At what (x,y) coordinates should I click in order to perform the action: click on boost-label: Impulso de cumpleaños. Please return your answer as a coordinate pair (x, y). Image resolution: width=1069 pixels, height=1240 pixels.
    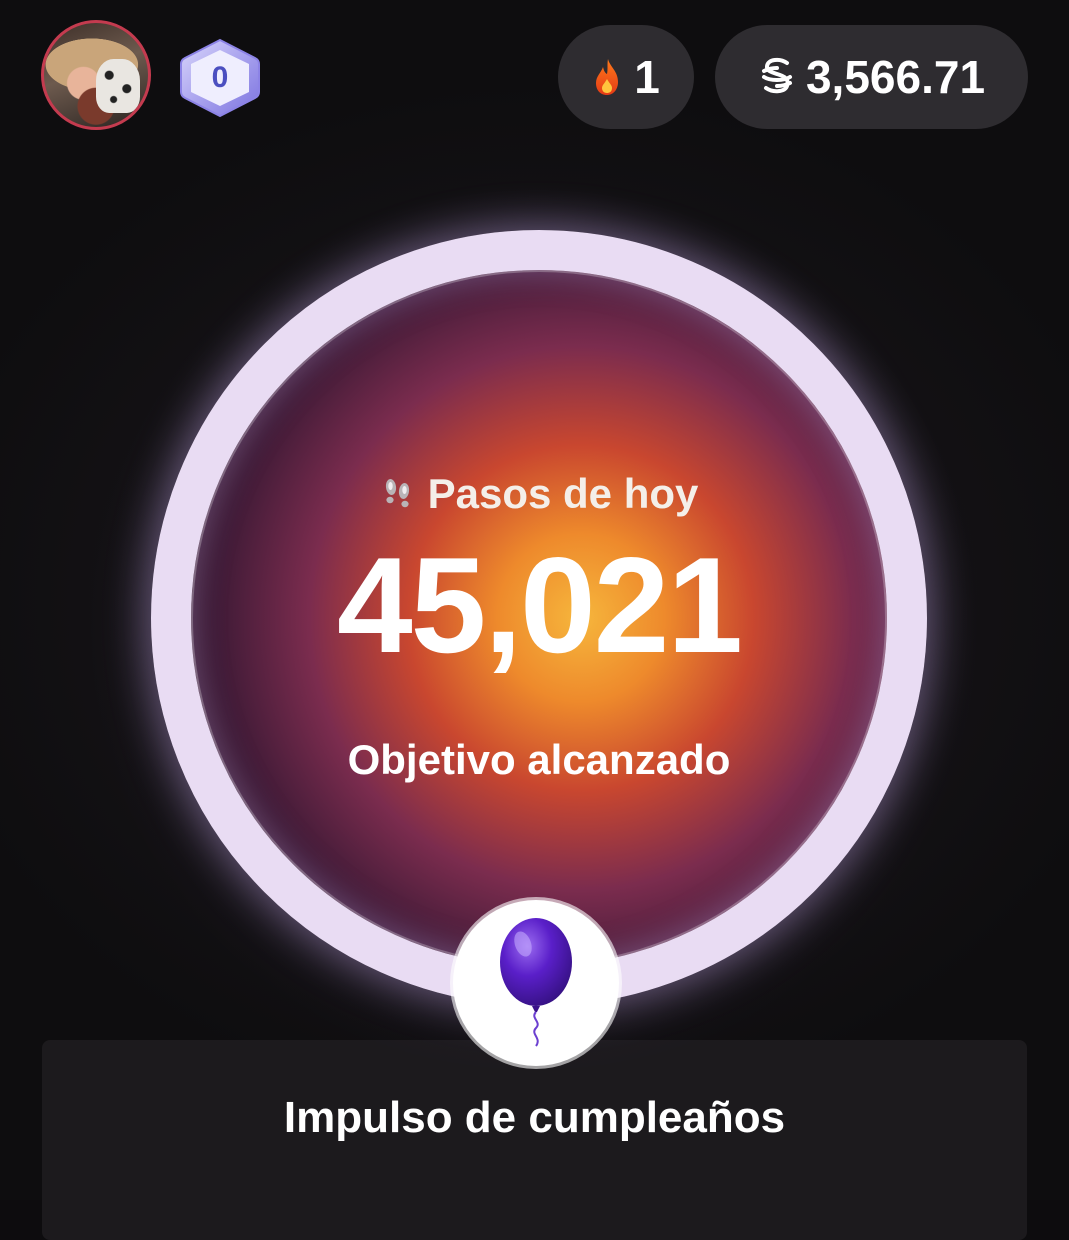
    Looking at the image, I should click on (534, 1117).